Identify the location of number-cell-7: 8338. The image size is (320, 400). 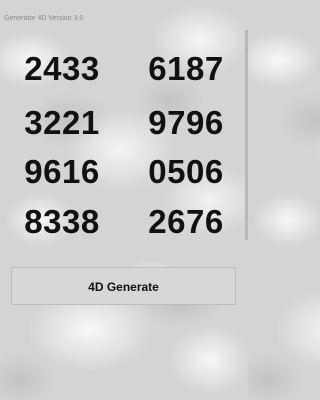
(62, 221).